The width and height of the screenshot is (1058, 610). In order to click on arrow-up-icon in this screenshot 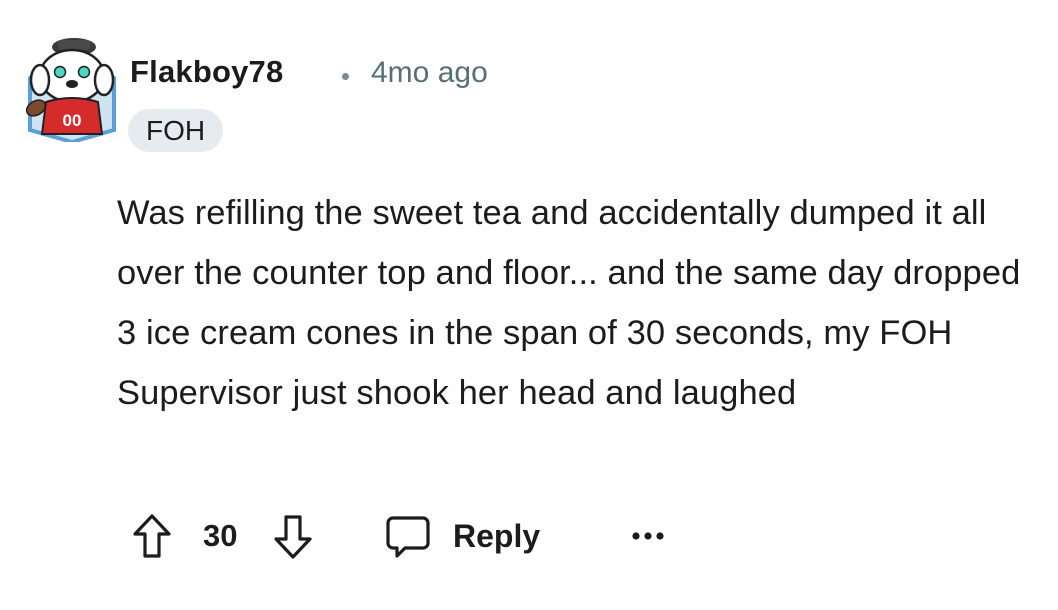, I will do `click(152, 536)`.